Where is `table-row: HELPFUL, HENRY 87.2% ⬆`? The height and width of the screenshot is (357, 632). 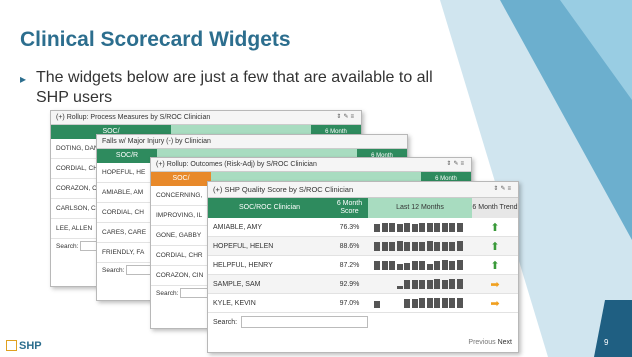
table-row: HELPFUL, HENRY 87.2% ⬆ is located at coordinates (363, 265).